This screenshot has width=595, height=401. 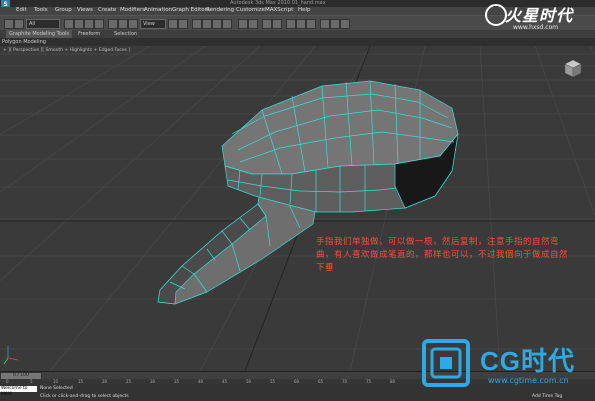 What do you see at coordinates (158, 10) in the screenshot?
I see `menu-animation: Animation` at bounding box center [158, 10].